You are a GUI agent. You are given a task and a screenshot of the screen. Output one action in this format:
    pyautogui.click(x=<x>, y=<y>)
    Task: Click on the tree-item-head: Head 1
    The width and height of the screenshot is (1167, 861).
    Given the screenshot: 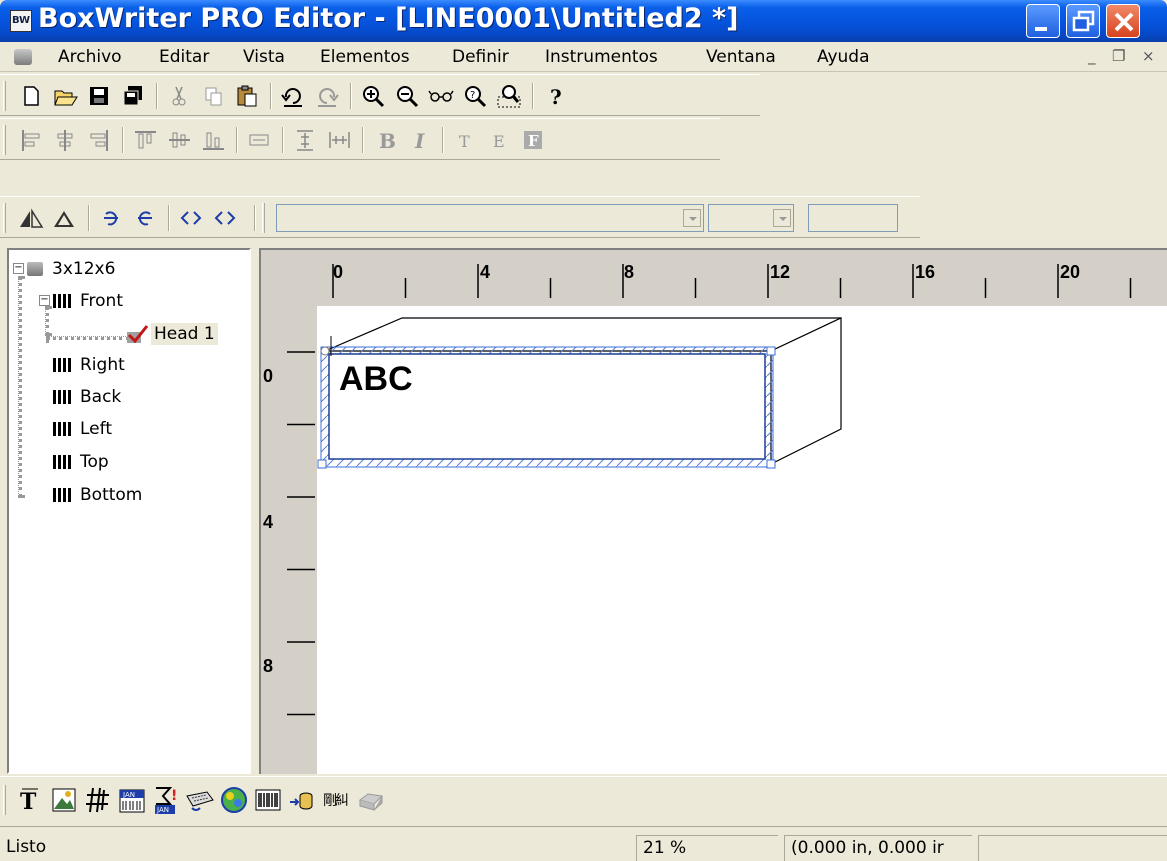 What is the action you would take?
    pyautogui.click(x=171, y=334)
    